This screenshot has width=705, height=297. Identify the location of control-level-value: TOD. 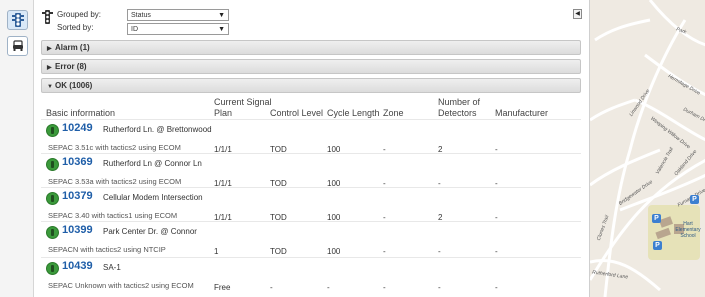
(278, 251).